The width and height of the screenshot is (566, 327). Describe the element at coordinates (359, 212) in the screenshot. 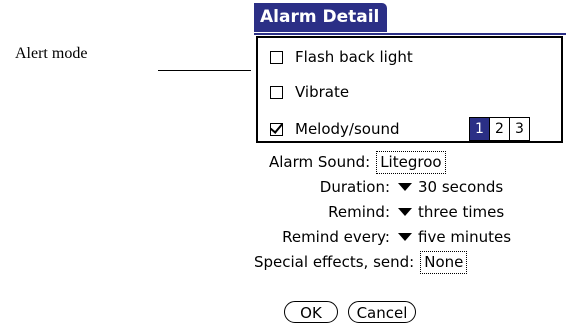

I see `remind-label: Remind:` at that location.